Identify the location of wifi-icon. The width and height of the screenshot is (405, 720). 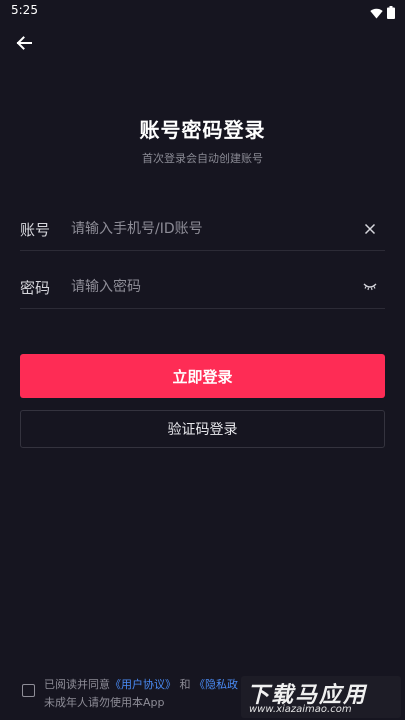
(376, 13).